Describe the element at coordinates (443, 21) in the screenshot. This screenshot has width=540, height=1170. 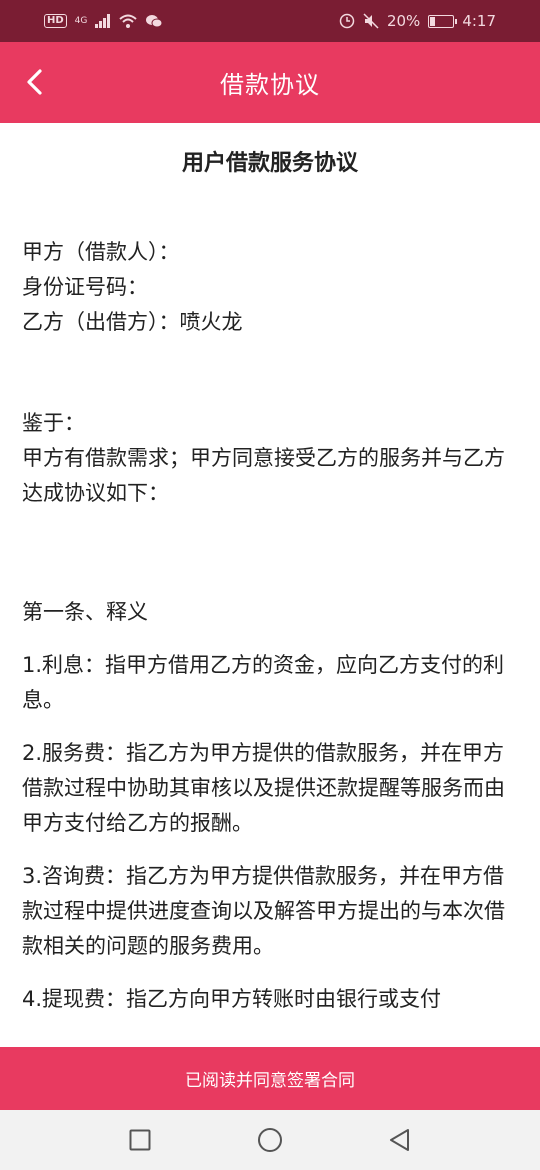
I see `battery-icon` at that location.